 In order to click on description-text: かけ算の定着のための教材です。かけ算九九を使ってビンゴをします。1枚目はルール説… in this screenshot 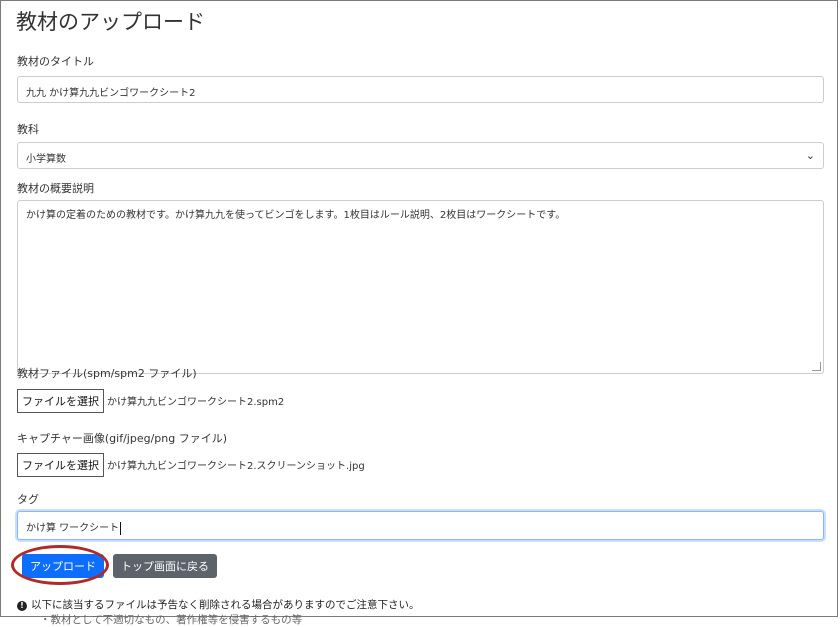, I will do `click(296, 215)`.